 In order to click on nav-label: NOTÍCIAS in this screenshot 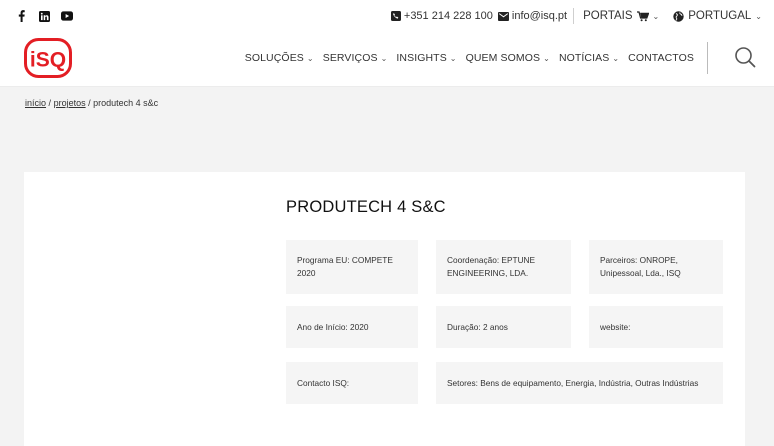, I will do `click(584, 58)`.